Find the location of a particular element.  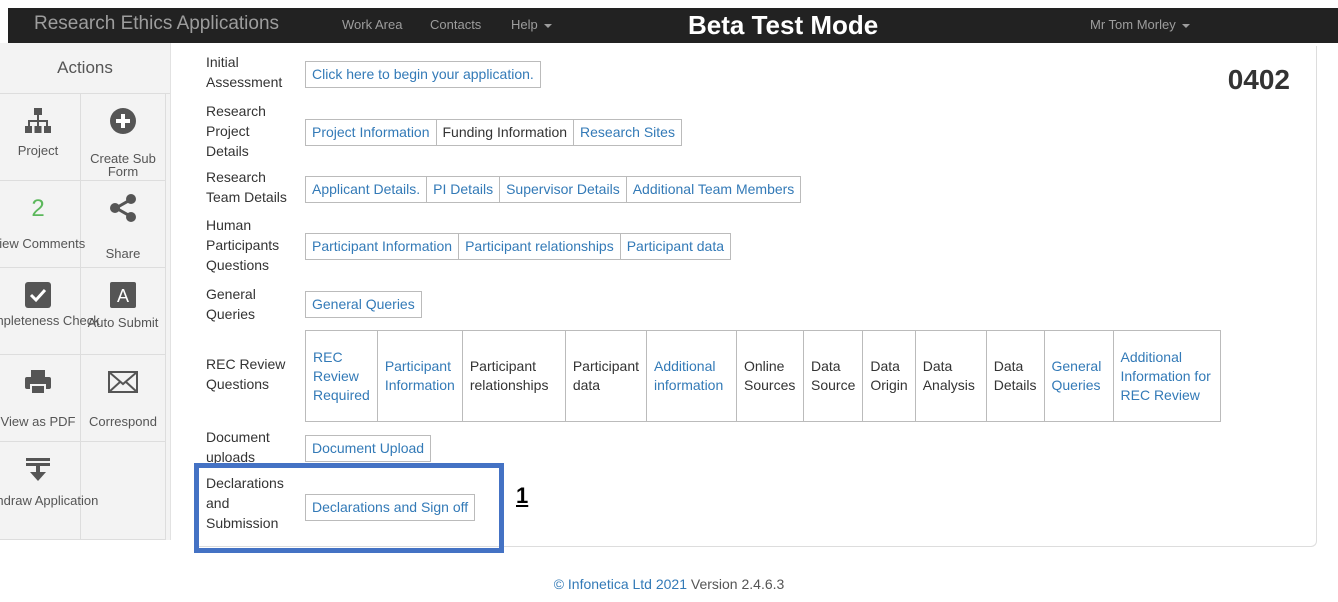

correspond-button: Correspond is located at coordinates (123, 398).